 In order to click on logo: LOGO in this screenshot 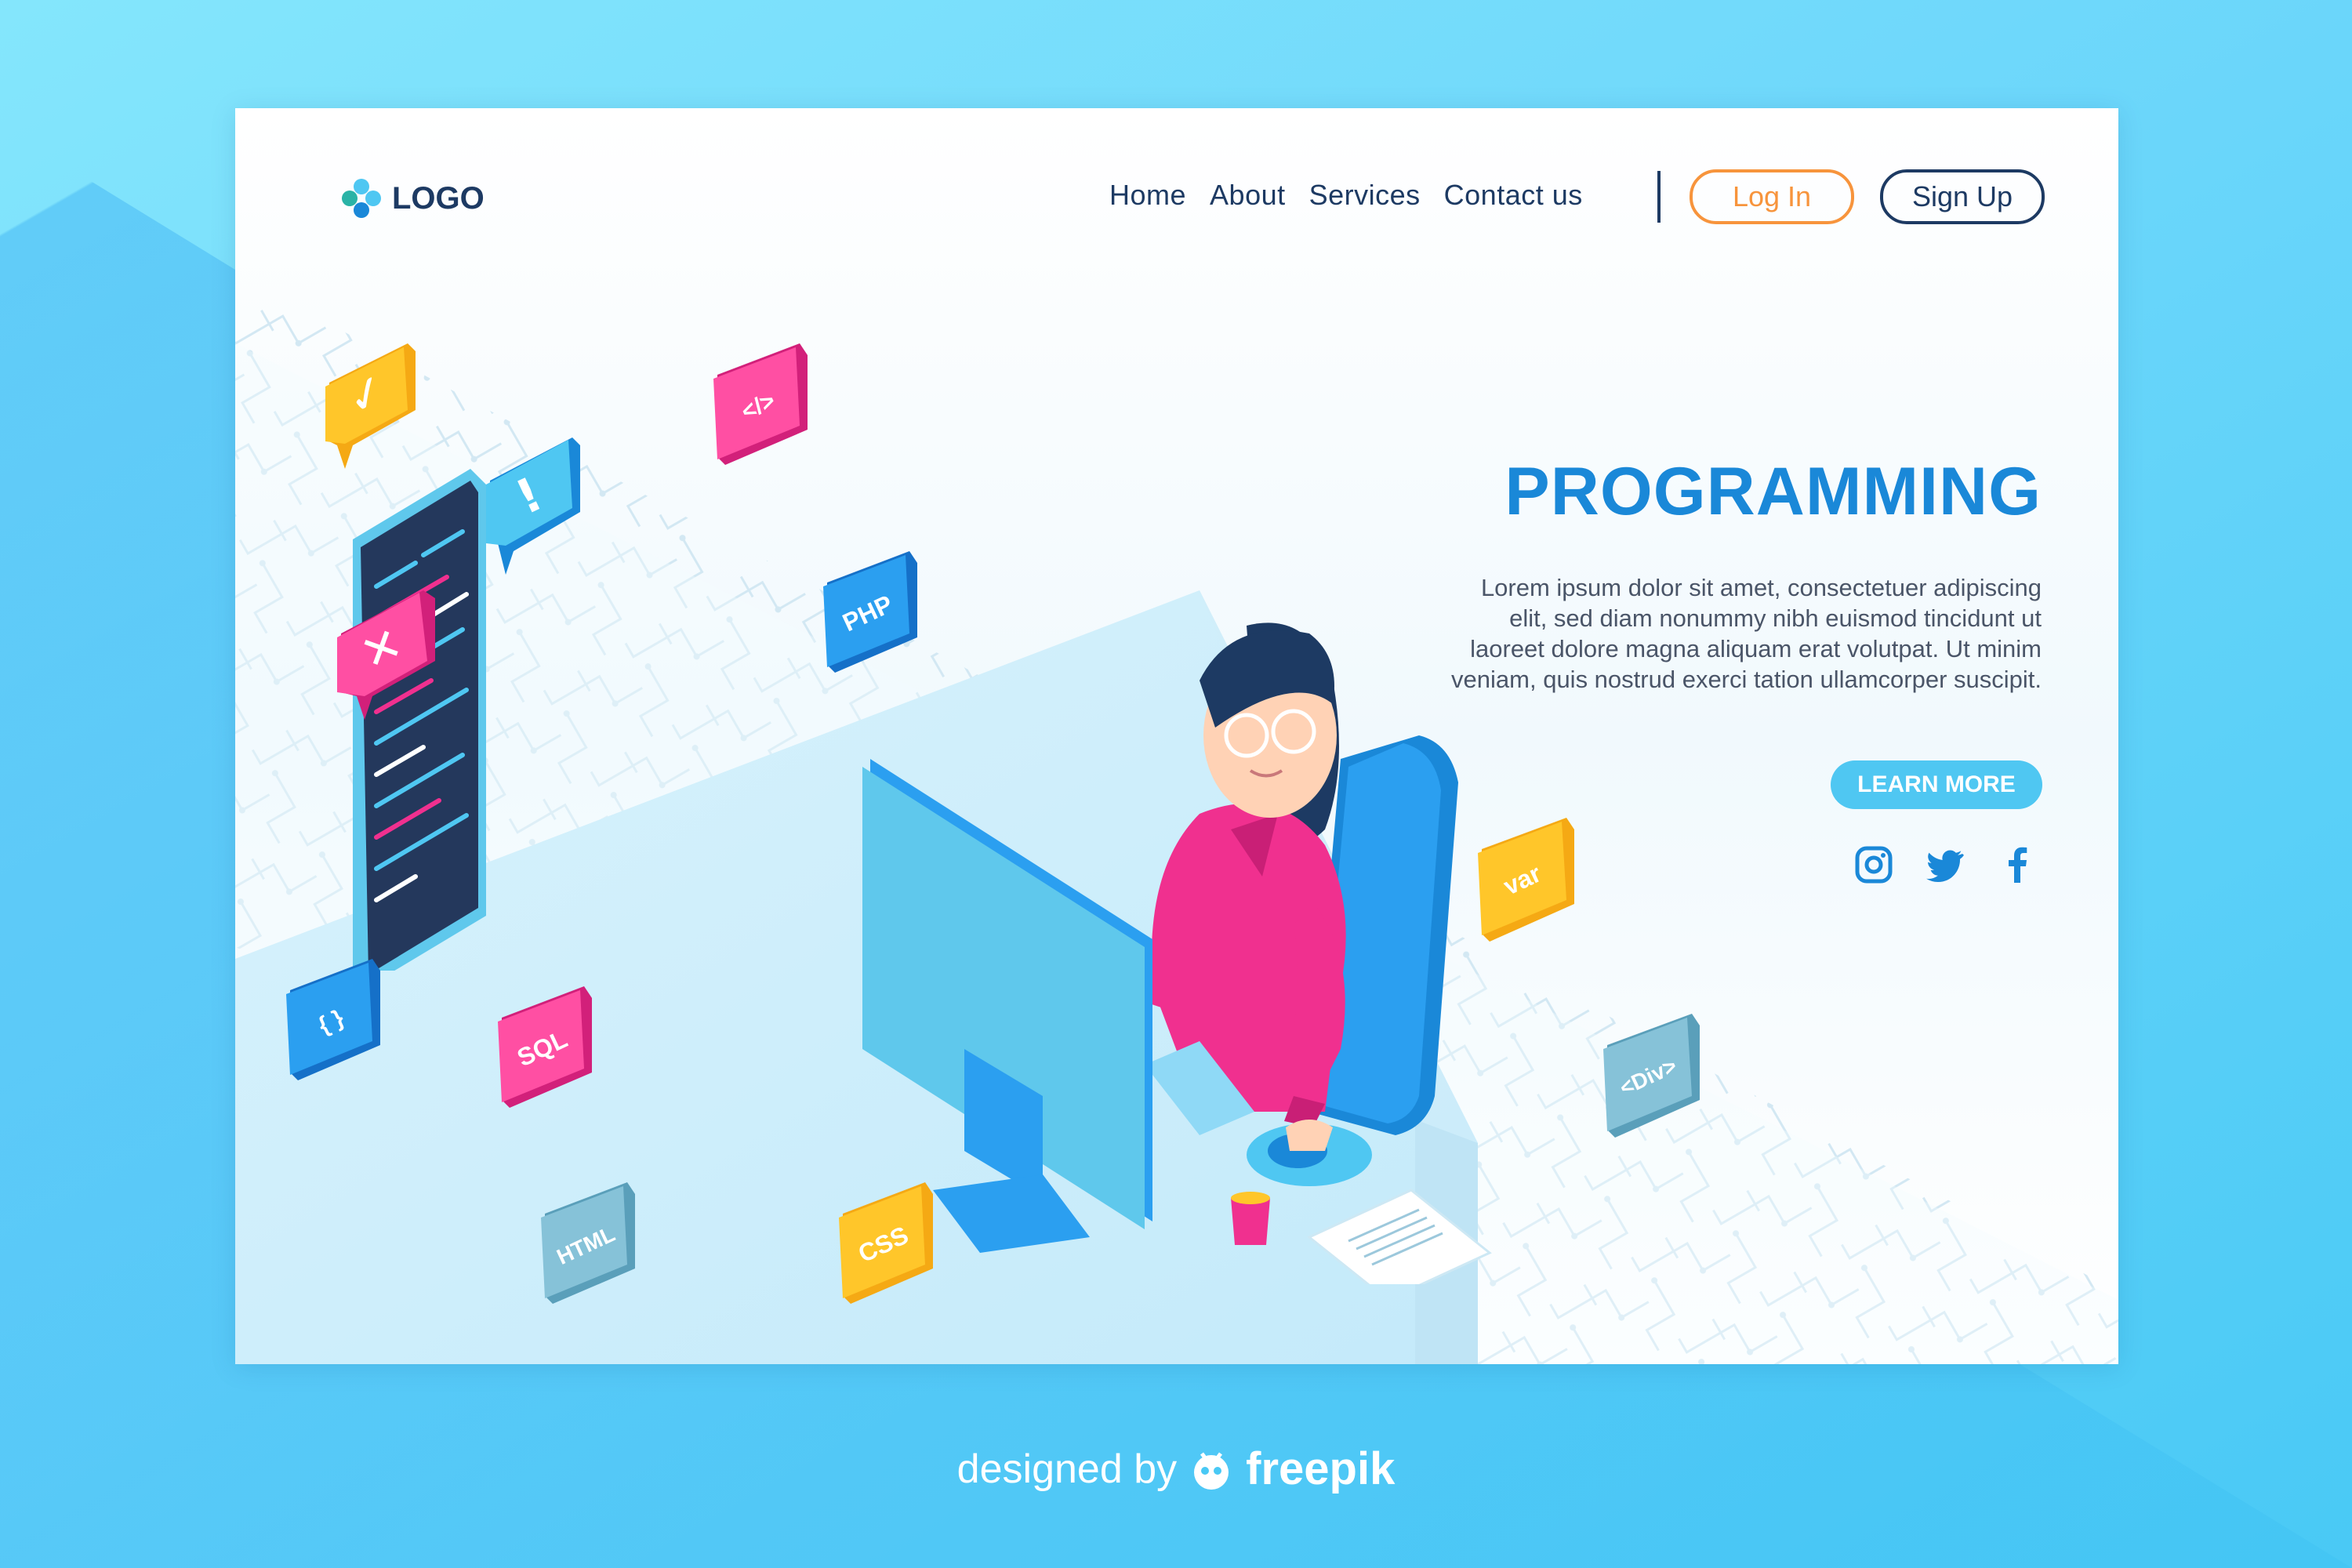, I will do `click(413, 198)`.